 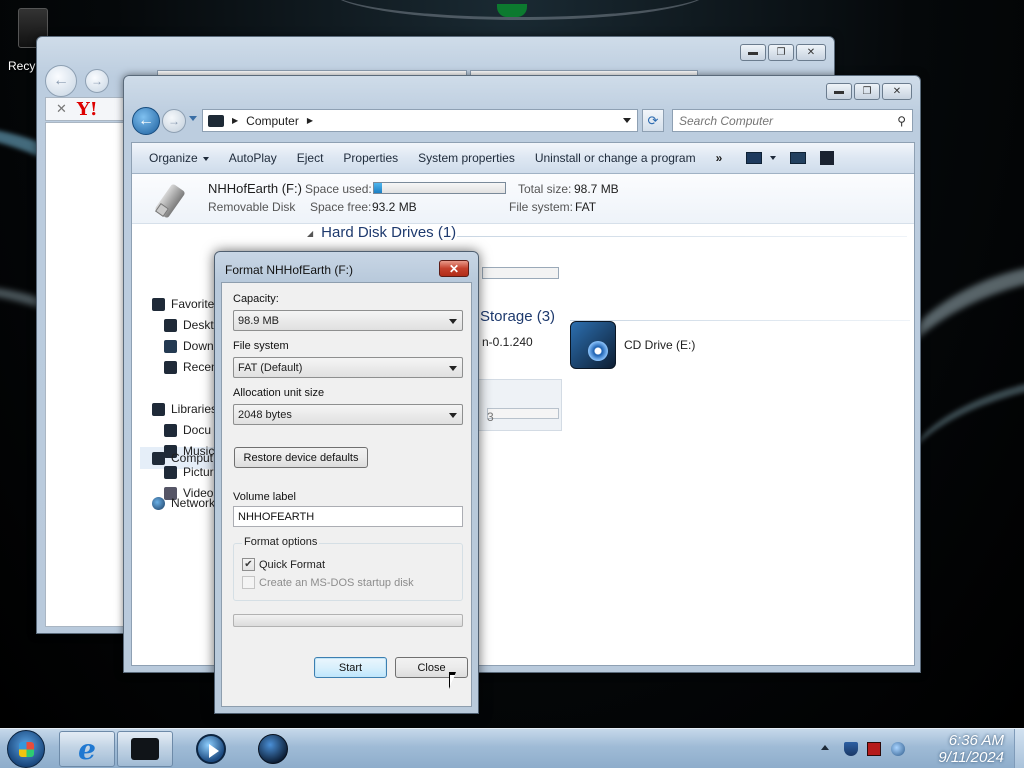 What do you see at coordinates (901, 121) in the screenshot?
I see `search-icon: ⚲` at bounding box center [901, 121].